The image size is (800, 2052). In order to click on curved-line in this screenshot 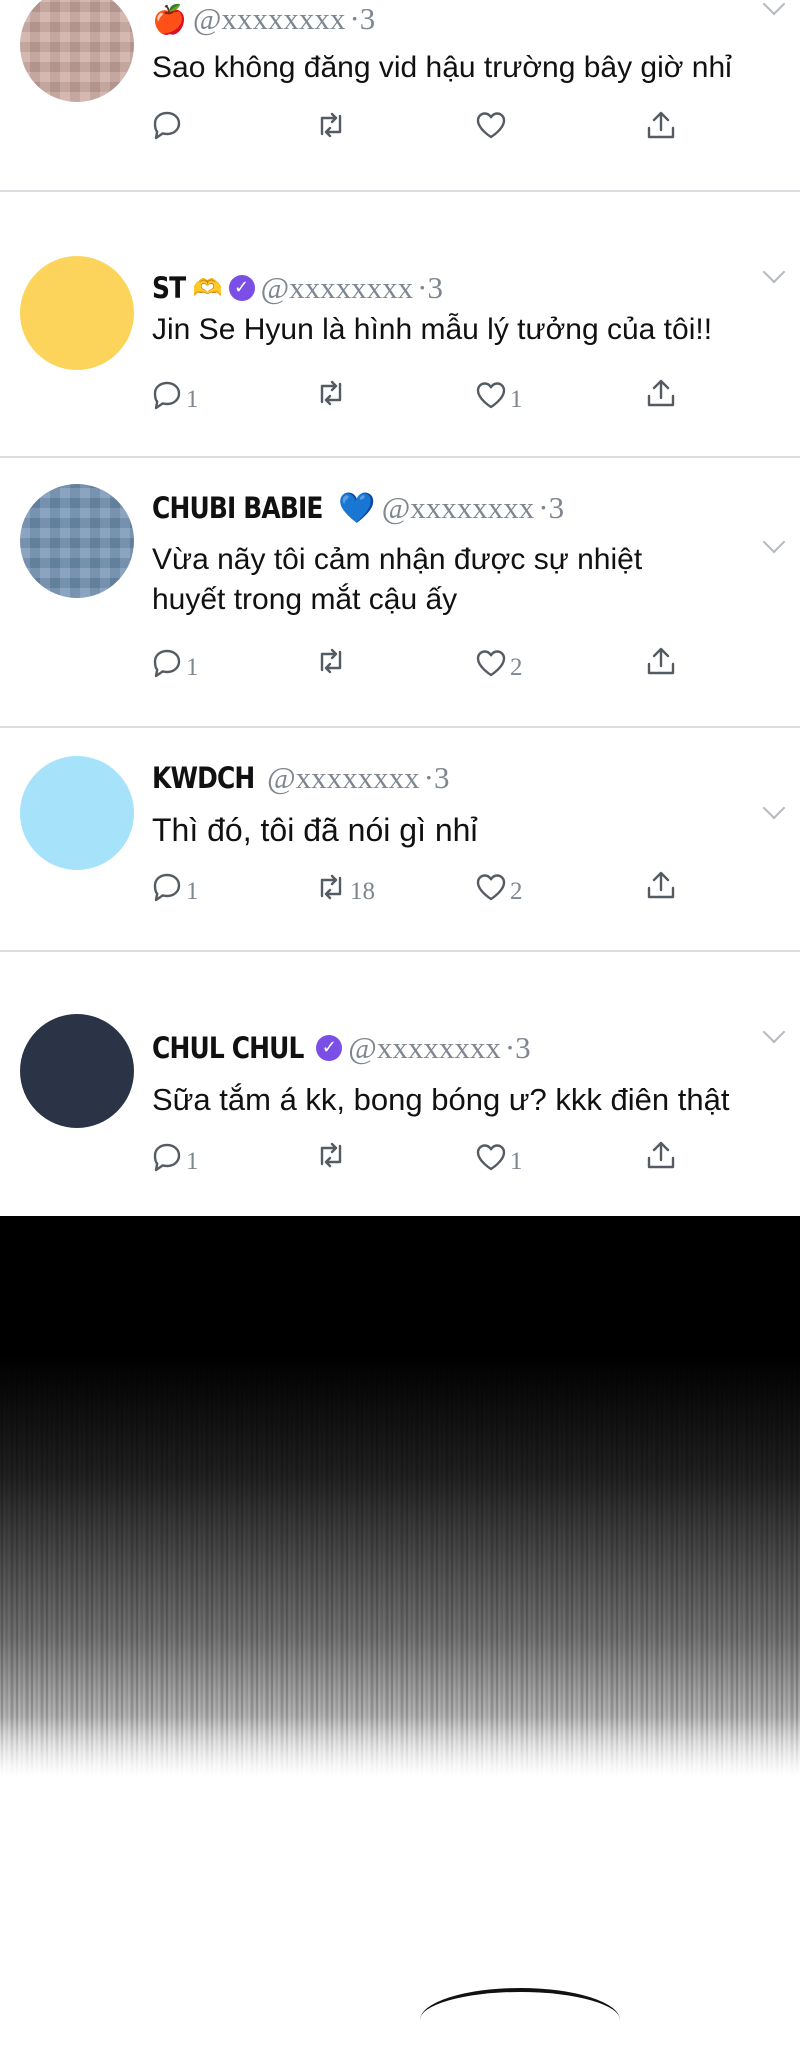, I will do `click(520, 2020)`.